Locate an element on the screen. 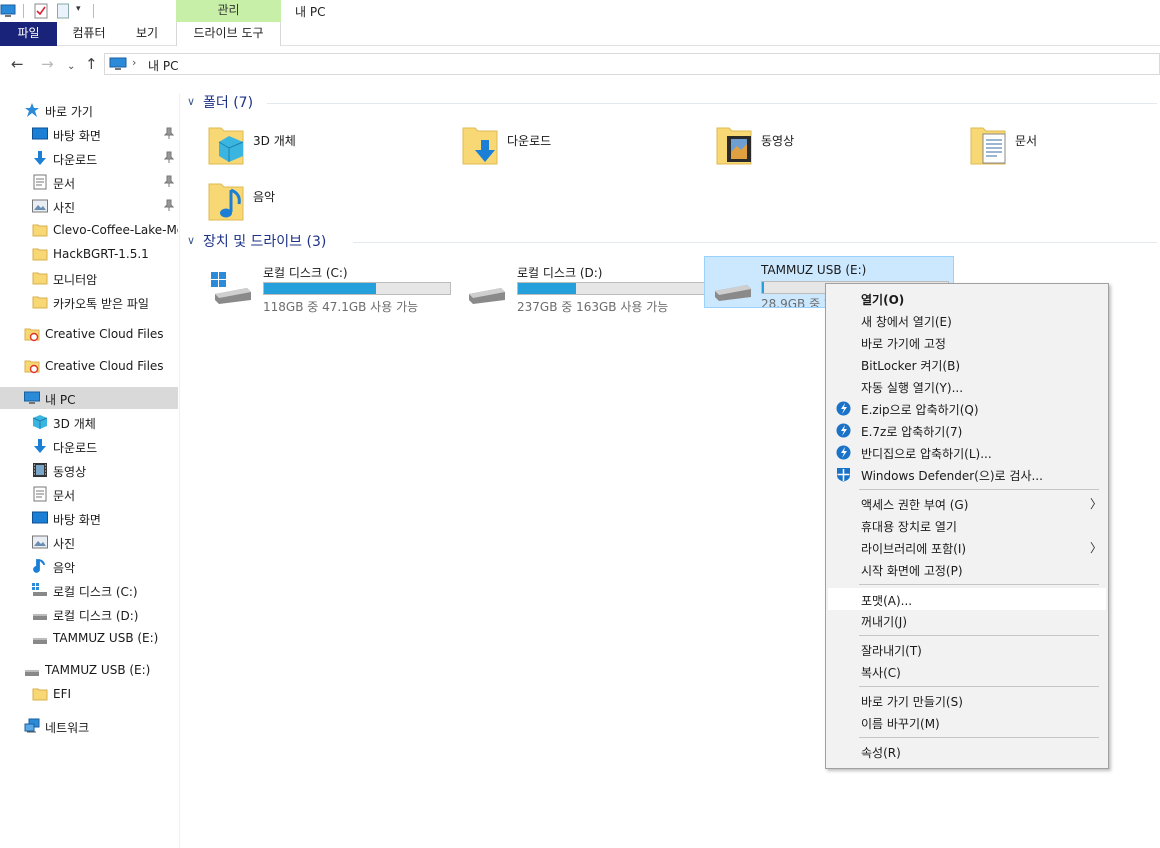 The image size is (1160, 848). drive-usage-bar is located at coordinates (357, 288).